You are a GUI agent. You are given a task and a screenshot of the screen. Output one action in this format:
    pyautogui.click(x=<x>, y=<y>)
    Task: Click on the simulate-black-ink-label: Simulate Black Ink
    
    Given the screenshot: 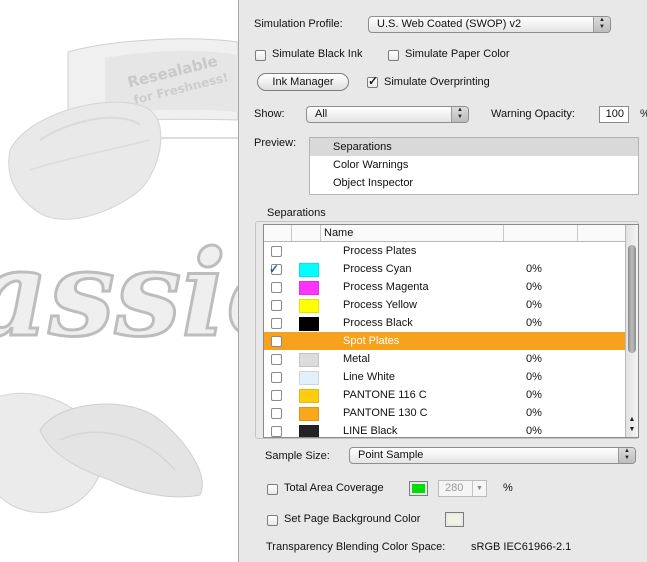 What is the action you would take?
    pyautogui.click(x=317, y=54)
    